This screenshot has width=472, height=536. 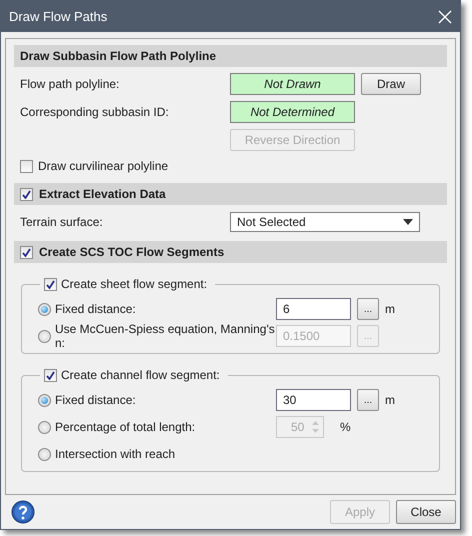 What do you see at coordinates (103, 166) in the screenshot?
I see `checkbox-label: Draw curvilinear polyline` at bounding box center [103, 166].